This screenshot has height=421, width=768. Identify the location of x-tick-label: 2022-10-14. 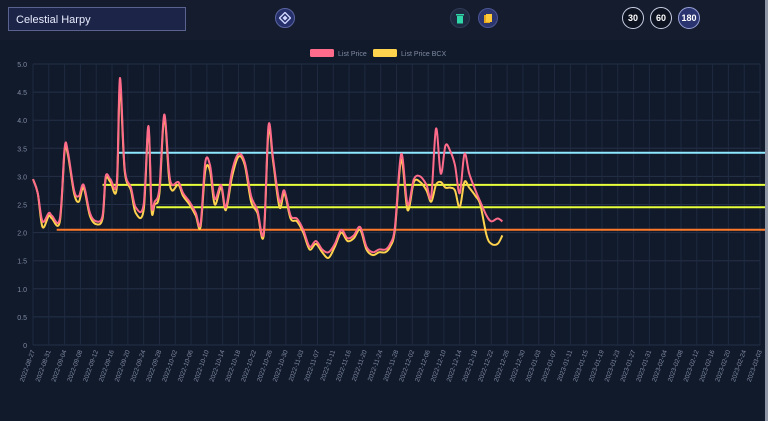
(218, 366).